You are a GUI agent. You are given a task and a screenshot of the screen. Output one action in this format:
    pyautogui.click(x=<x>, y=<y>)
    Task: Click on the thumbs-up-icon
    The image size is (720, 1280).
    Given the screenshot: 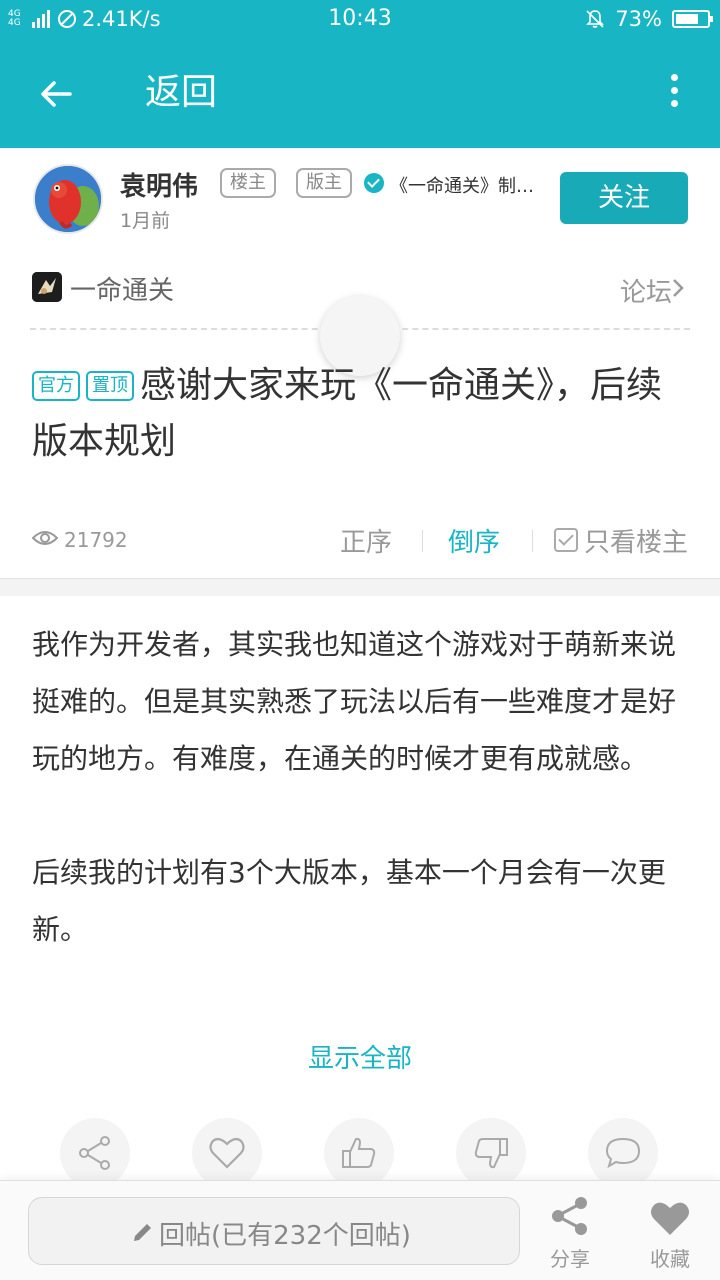 What is the action you would take?
    pyautogui.click(x=359, y=1152)
    